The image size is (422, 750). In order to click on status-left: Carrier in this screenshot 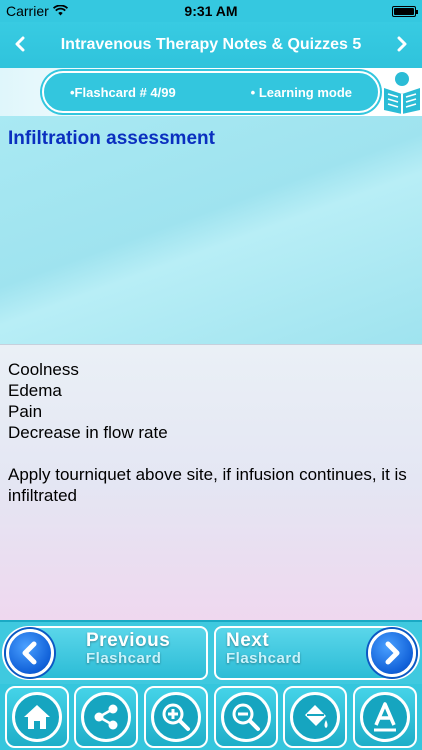, I will do `click(37, 11)`.